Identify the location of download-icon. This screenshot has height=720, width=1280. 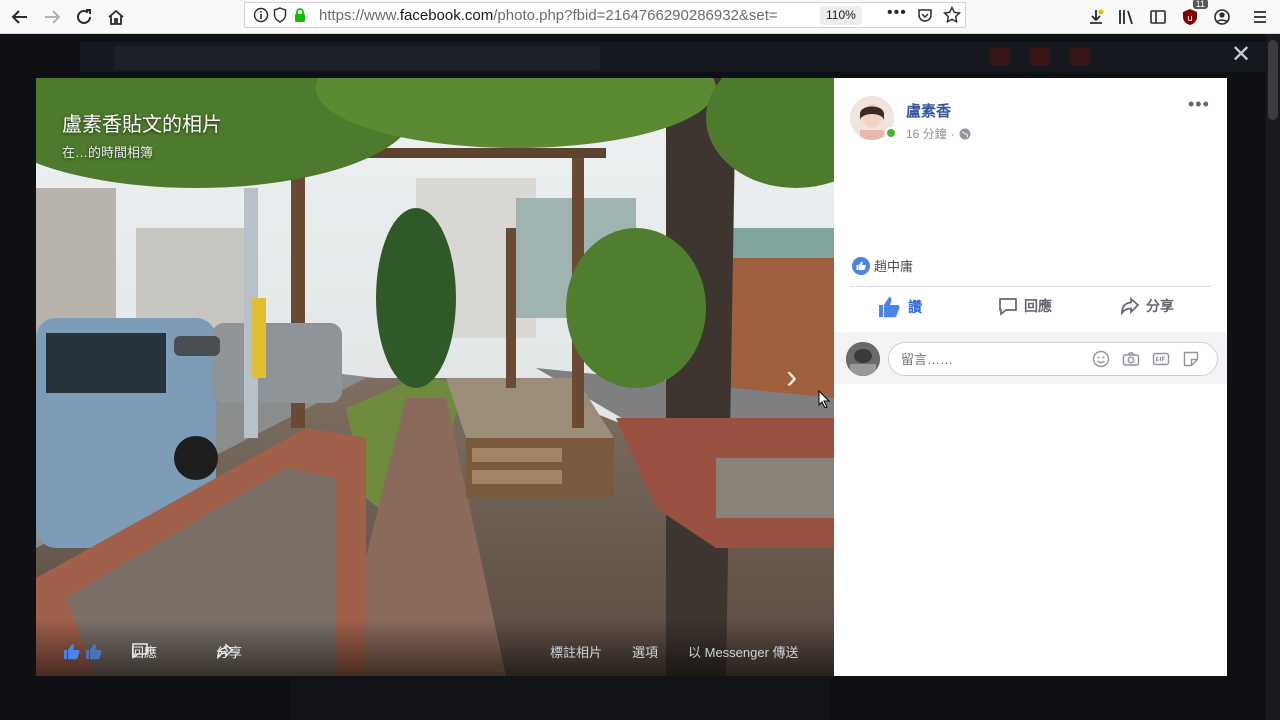
(1096, 17).